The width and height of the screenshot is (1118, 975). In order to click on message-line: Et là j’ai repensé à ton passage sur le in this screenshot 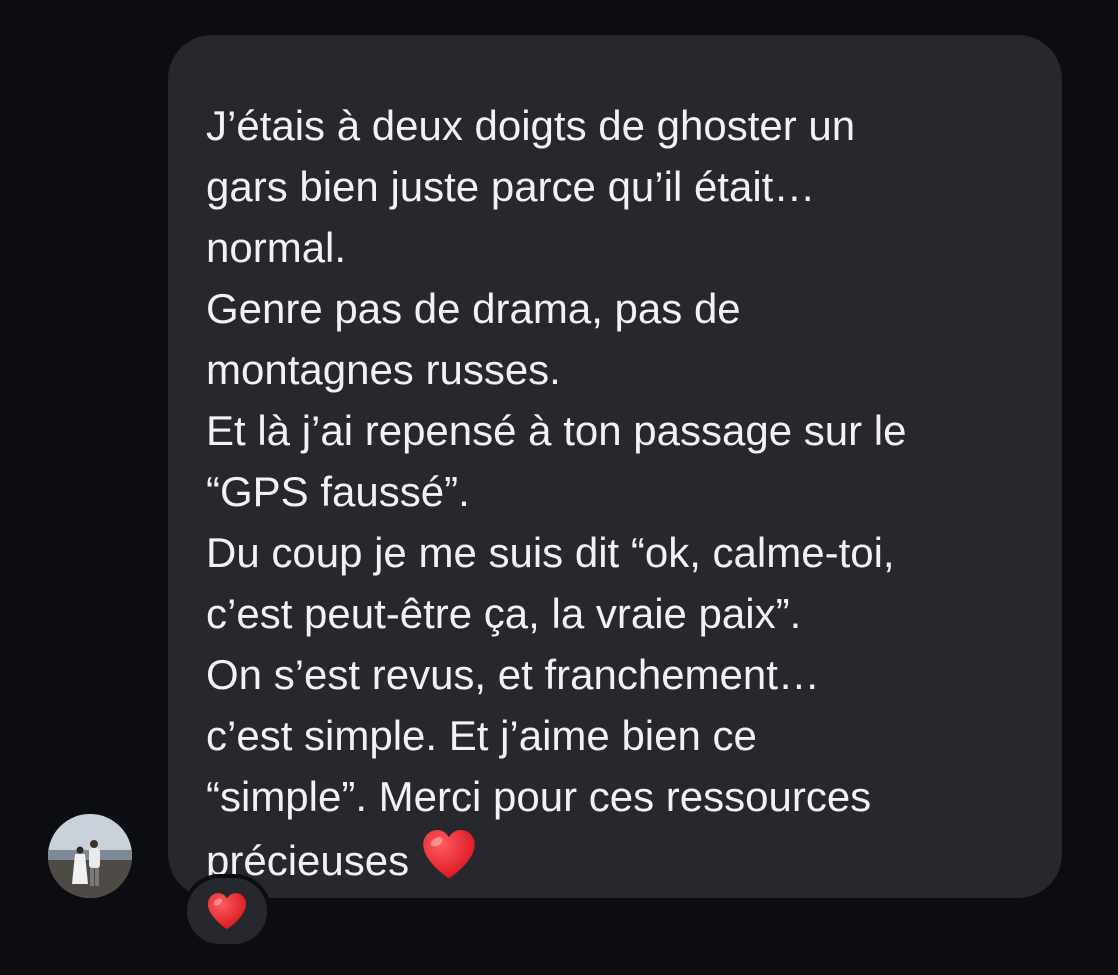, I will do `click(556, 430)`.